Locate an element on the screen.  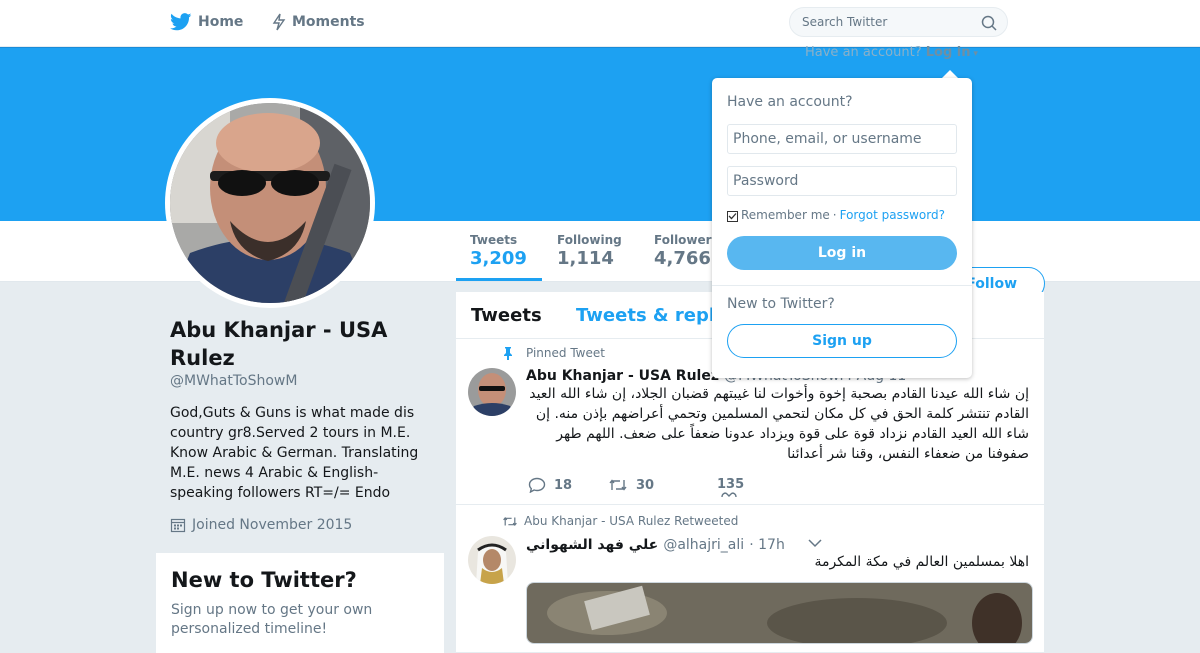
profile-avatar is located at coordinates (270, 203).